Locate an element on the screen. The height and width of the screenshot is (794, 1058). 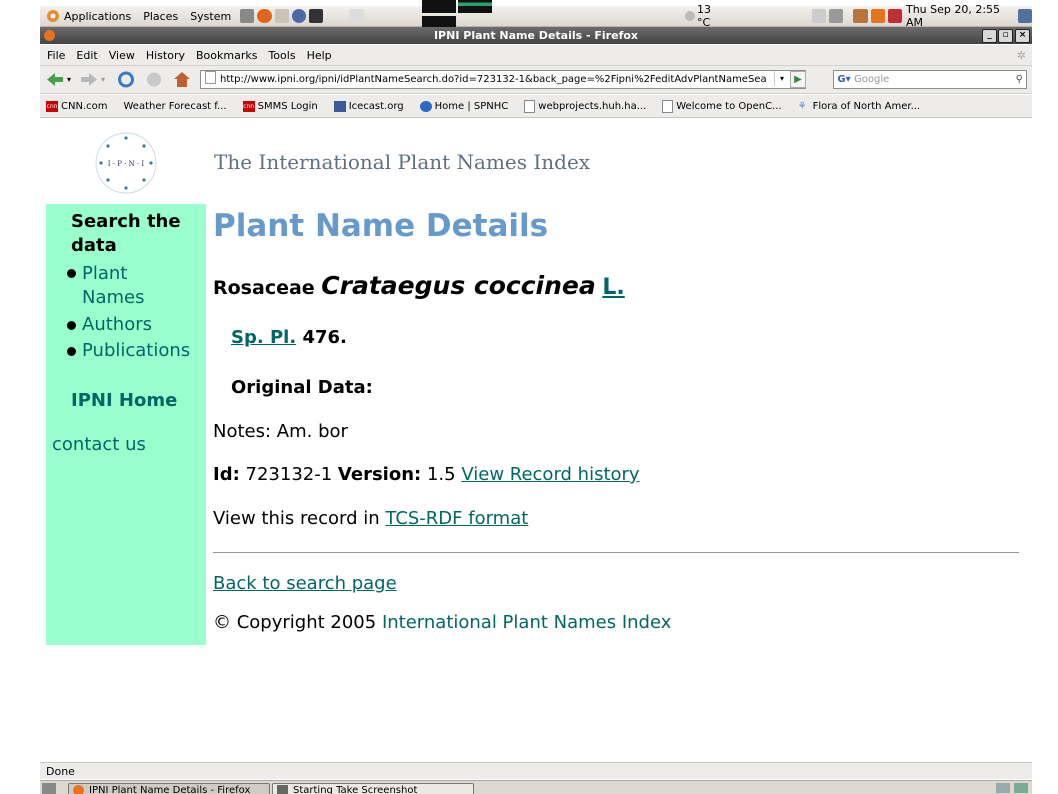
family-name: Rosaceae is located at coordinates (264, 288).